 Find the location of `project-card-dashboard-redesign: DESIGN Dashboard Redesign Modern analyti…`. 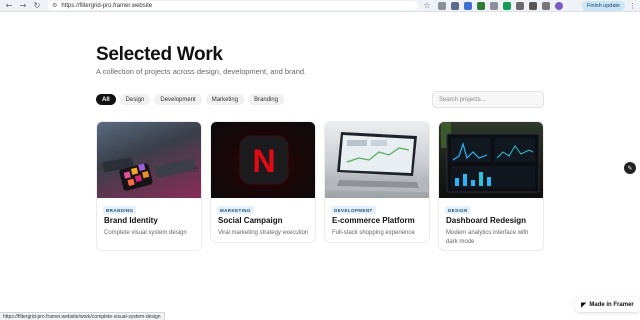

project-card-dashboard-redesign: DESIGN Dashboard Redesign Modern analyti… is located at coordinates (491, 186).